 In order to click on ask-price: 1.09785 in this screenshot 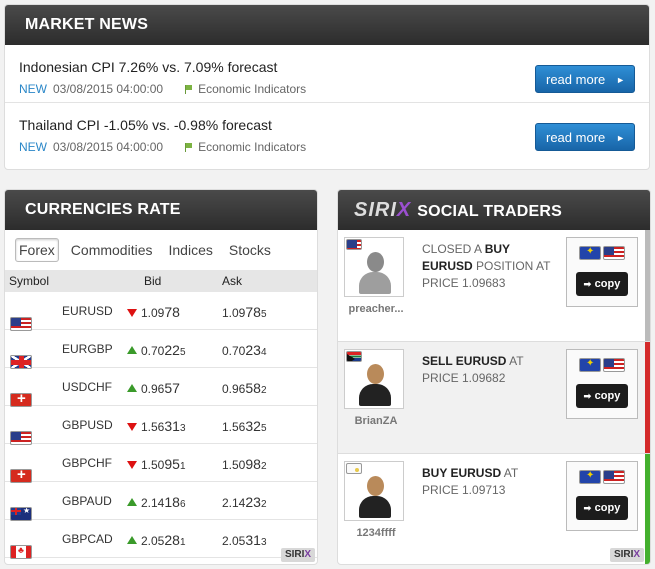, I will do `click(244, 312)`.